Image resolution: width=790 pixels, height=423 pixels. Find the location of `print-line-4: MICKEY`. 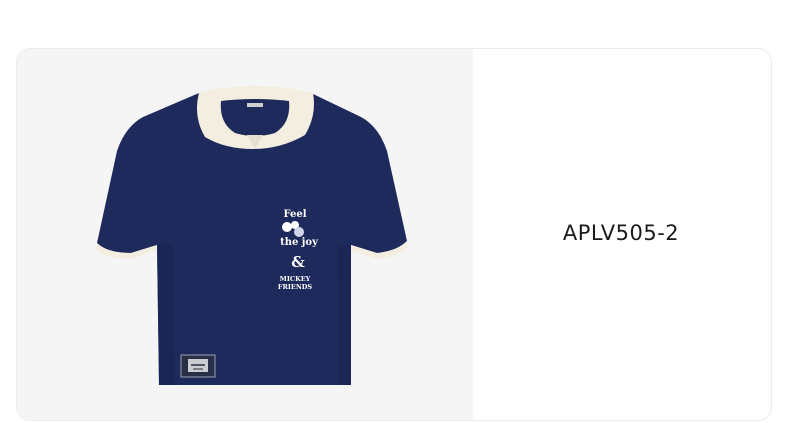

print-line-4: MICKEY is located at coordinates (295, 279).